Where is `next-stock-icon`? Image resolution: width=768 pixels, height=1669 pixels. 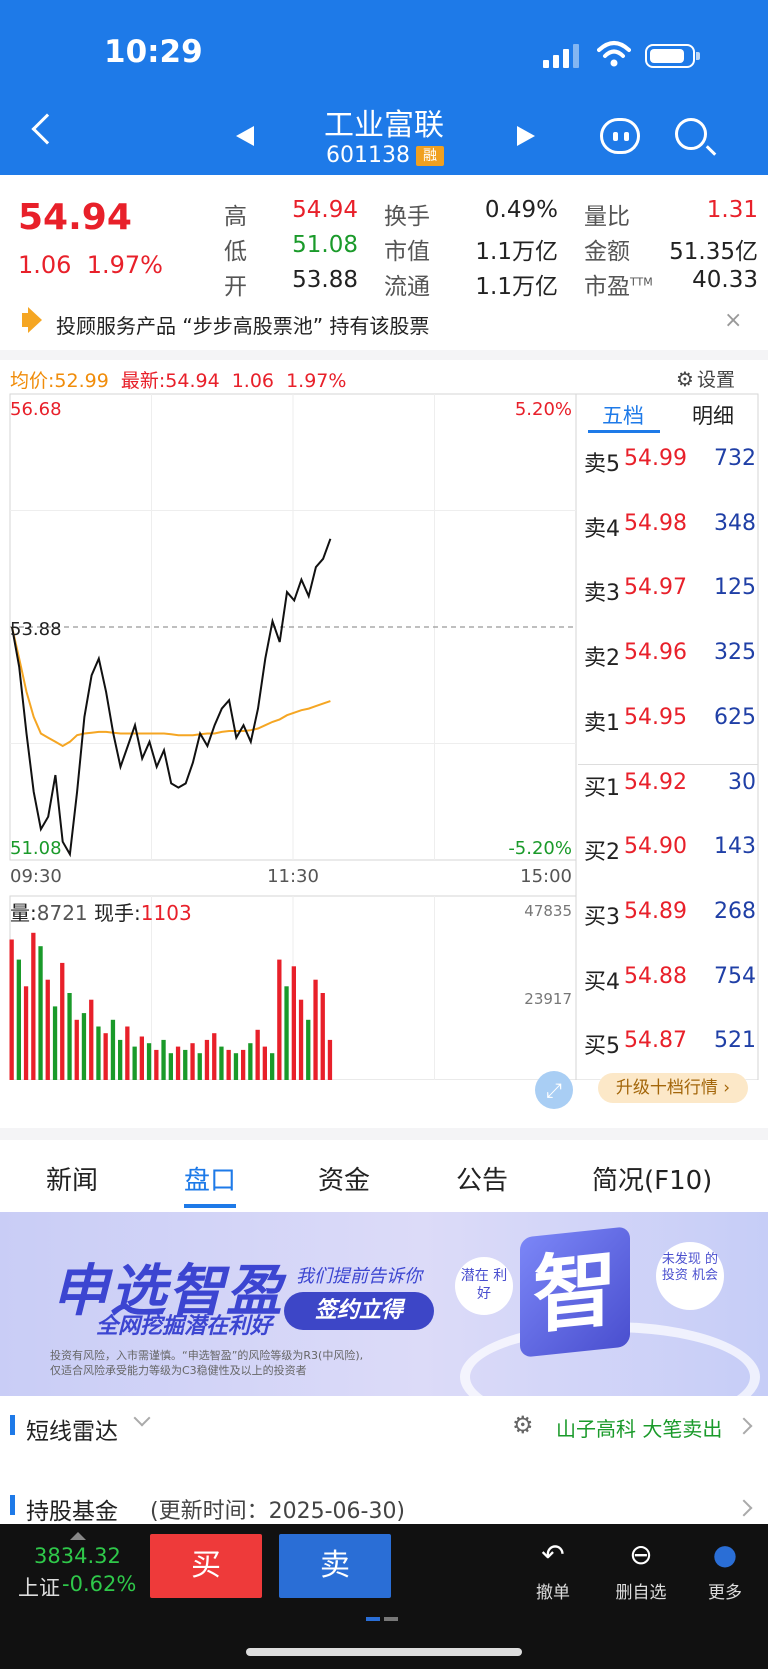 next-stock-icon is located at coordinates (526, 136).